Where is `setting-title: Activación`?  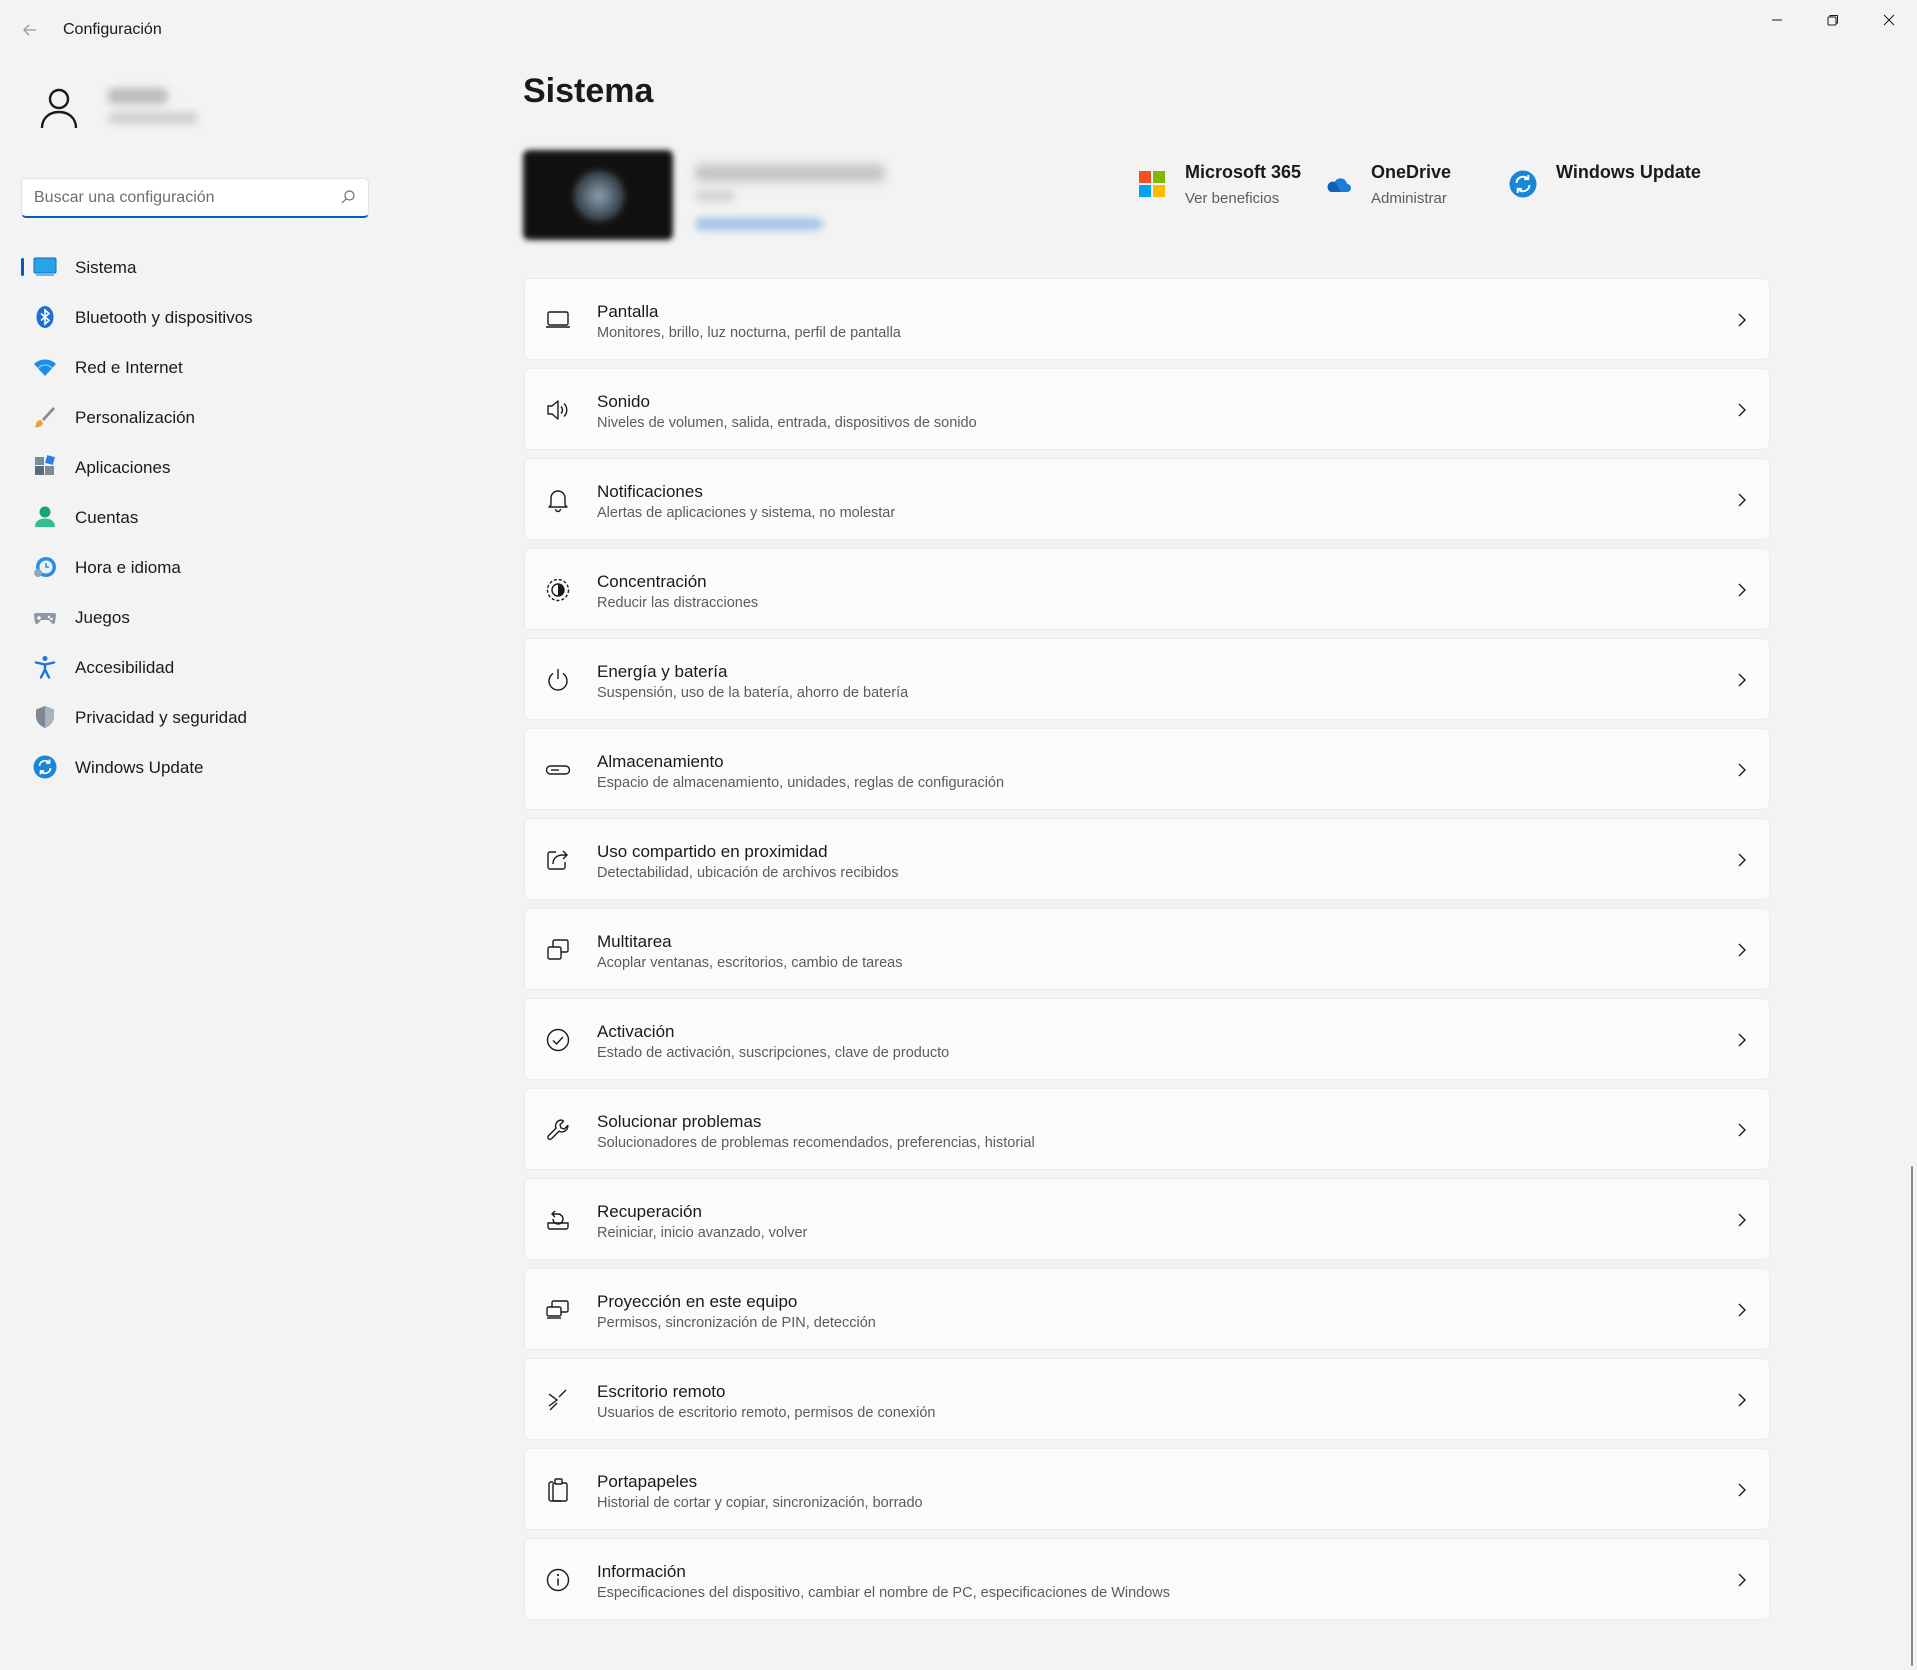 setting-title: Activación is located at coordinates (636, 1031).